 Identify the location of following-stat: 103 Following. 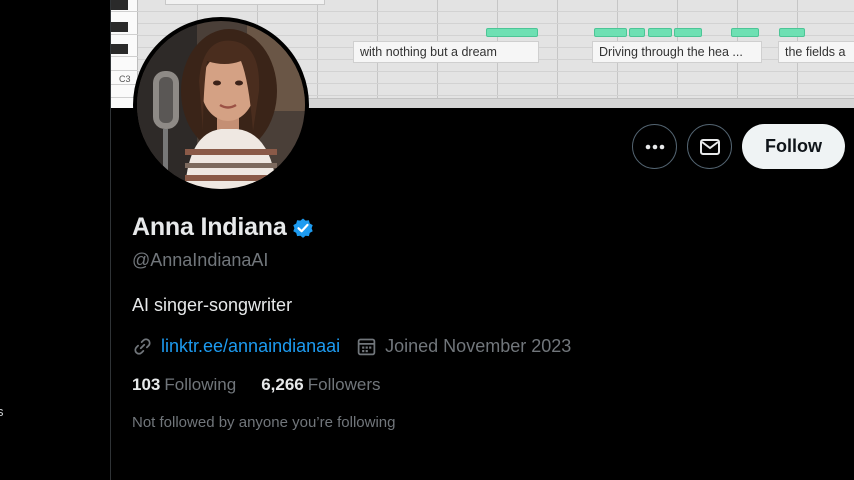
(184, 385).